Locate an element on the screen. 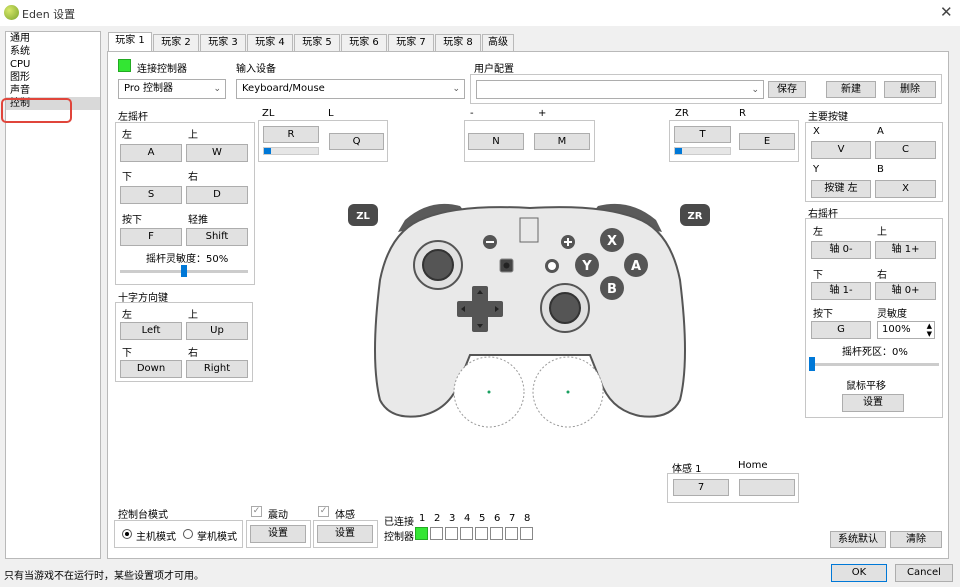 This screenshot has width=960, height=587. player-3-connected-indicator is located at coordinates (451, 533).